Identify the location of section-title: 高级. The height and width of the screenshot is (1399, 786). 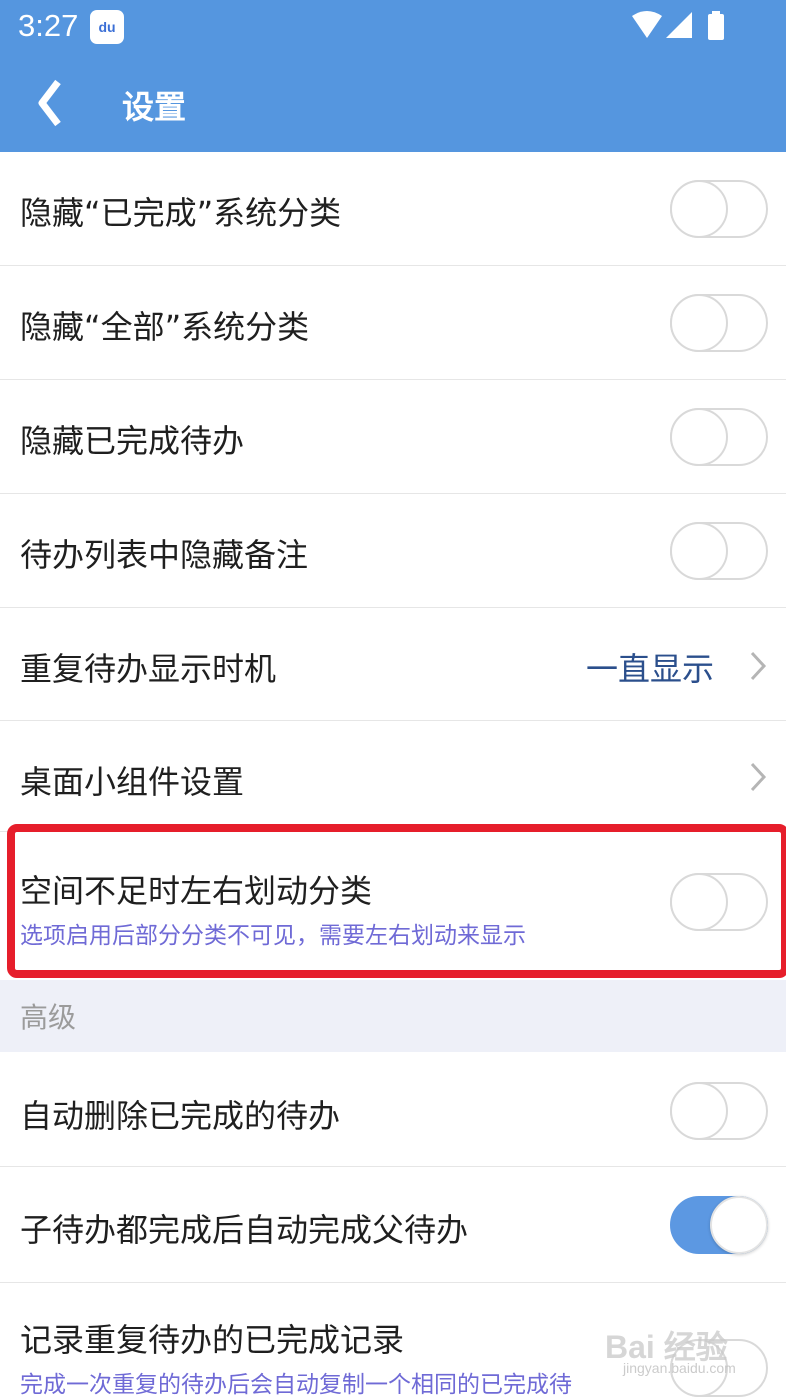
(48, 1017).